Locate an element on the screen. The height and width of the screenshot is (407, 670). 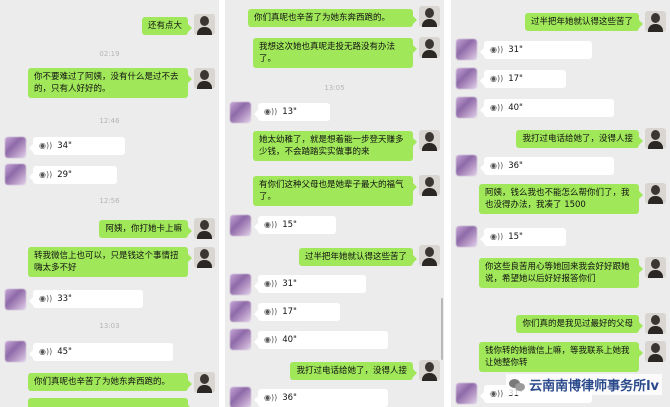
outgoing-message: 转我微信上也可以，只是钱这个事情扭嗨太多不好 is located at coordinates (110, 262).